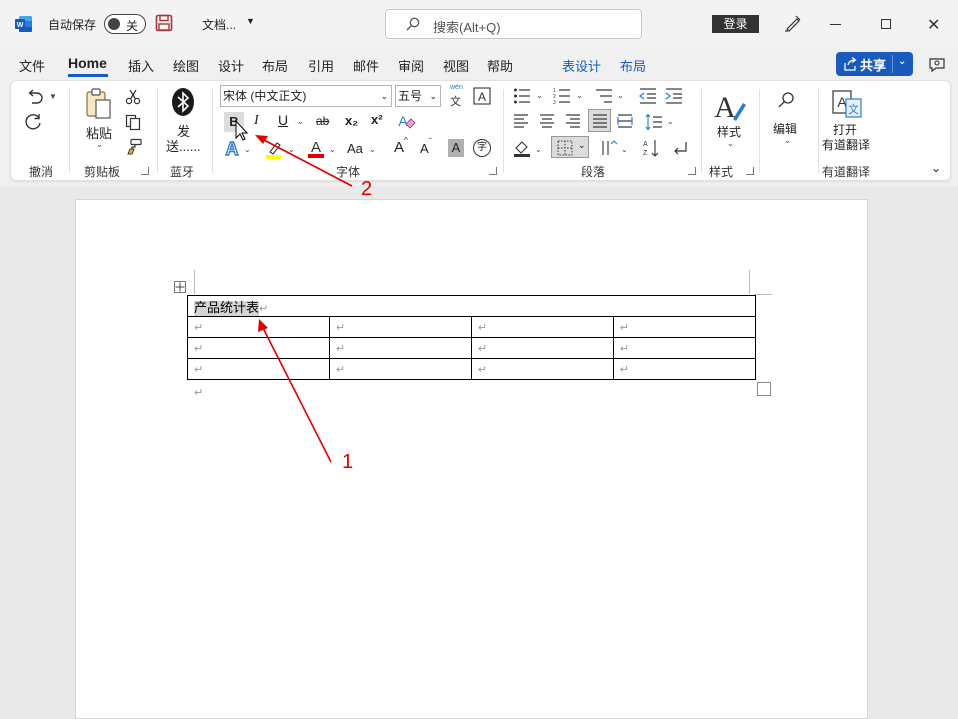  Describe the element at coordinates (482, 96) in the screenshot. I see `char-border-icon: A` at that location.